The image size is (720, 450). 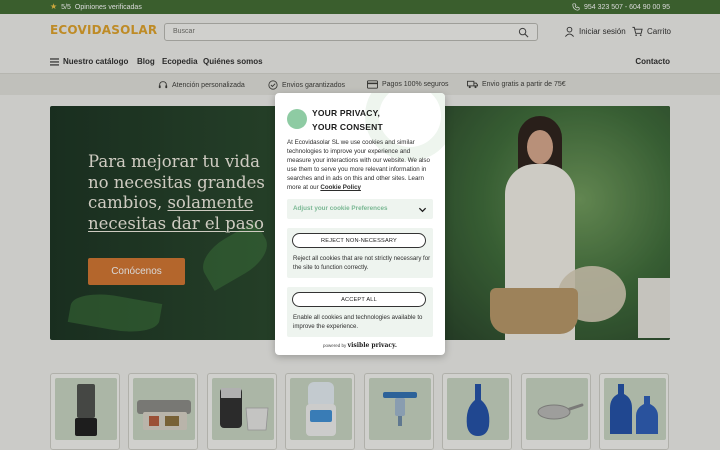 I want to click on powered-by-label: powered by, so click(x=335, y=345).